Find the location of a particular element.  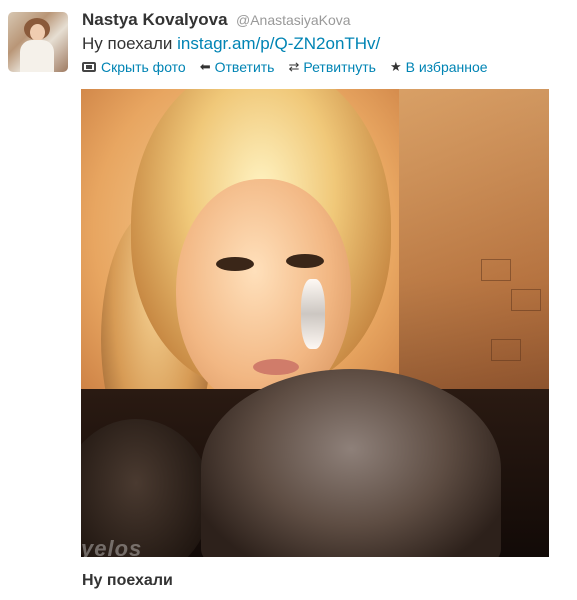

favorite-button: ★ В избранное is located at coordinates (439, 67).